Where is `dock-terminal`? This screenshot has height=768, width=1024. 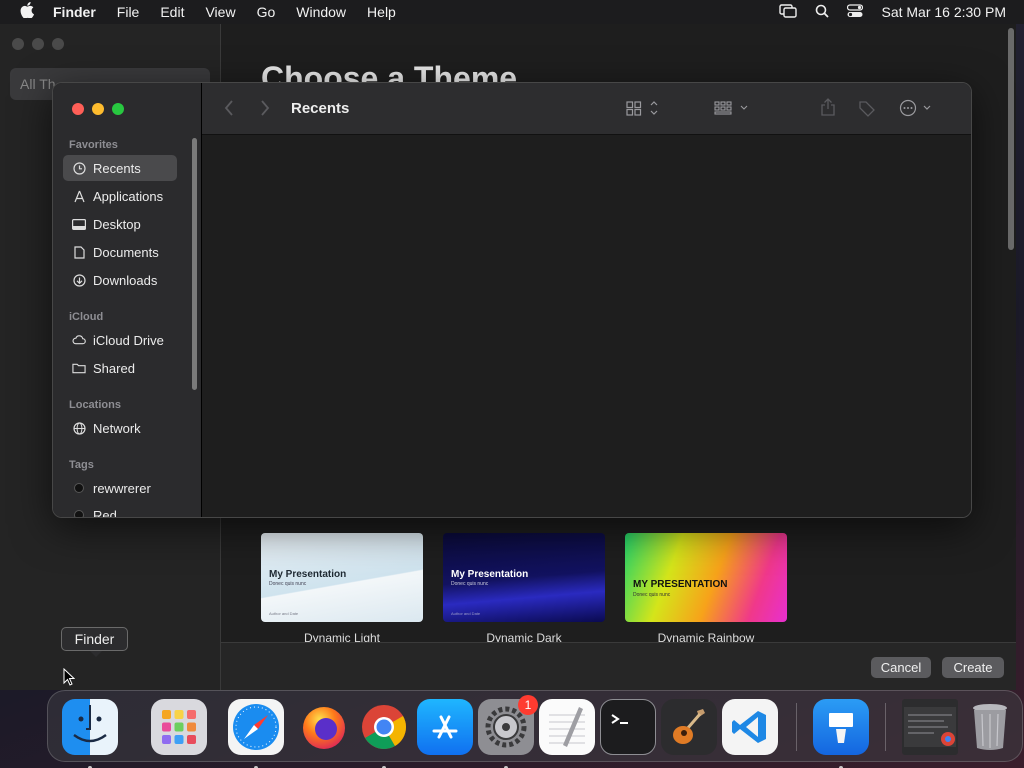 dock-terminal is located at coordinates (628, 733).